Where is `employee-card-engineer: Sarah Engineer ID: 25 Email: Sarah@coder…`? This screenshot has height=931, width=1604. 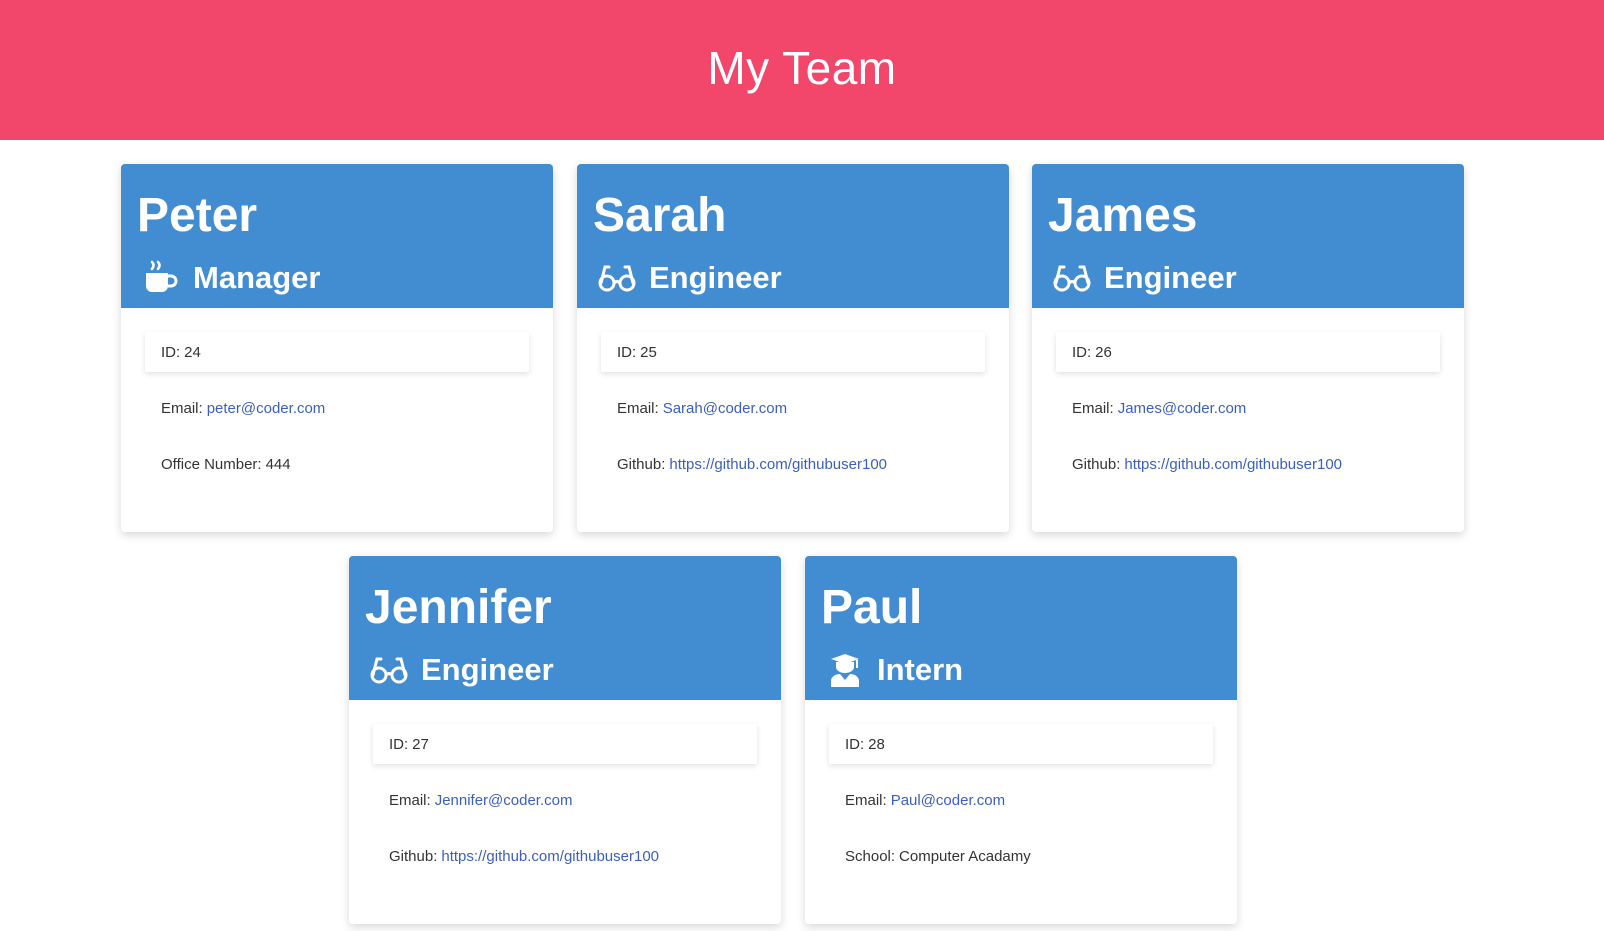
employee-card-engineer: Sarah Engineer ID: 25 Email: Sarah@coder… is located at coordinates (793, 348).